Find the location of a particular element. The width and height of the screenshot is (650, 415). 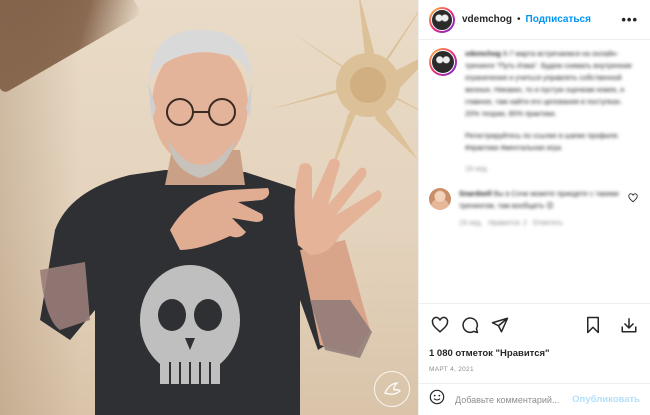

bookmark-icon is located at coordinates (593, 325).